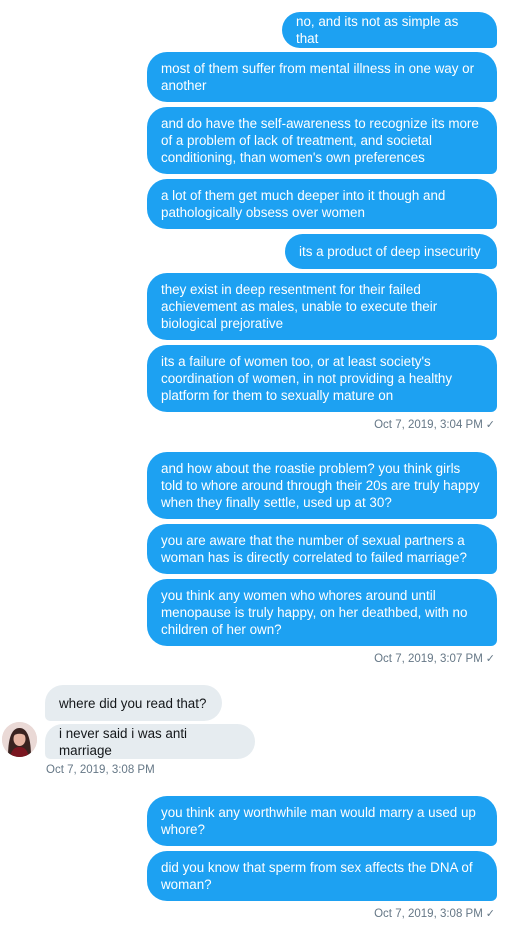 The height and width of the screenshot is (930, 505). I want to click on message-timestamp: Oct 7, 2019, 3:04 PM ✓, so click(434, 424).